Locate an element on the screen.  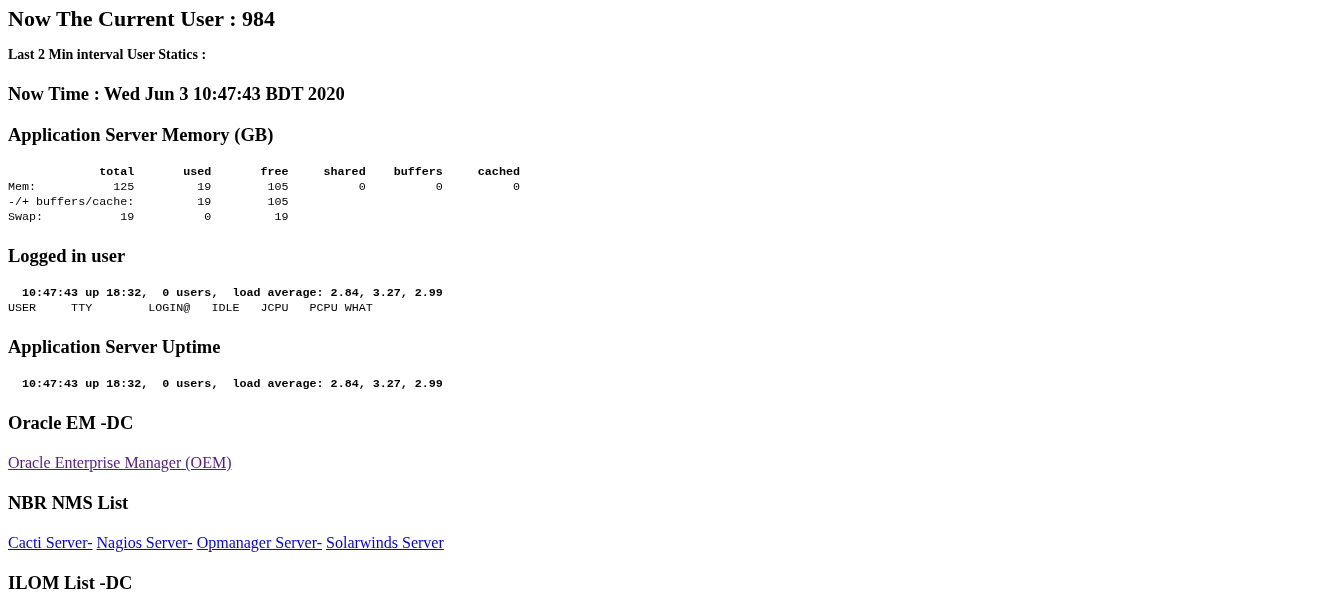
section-heading: Application Server Uptime is located at coordinates (114, 347).